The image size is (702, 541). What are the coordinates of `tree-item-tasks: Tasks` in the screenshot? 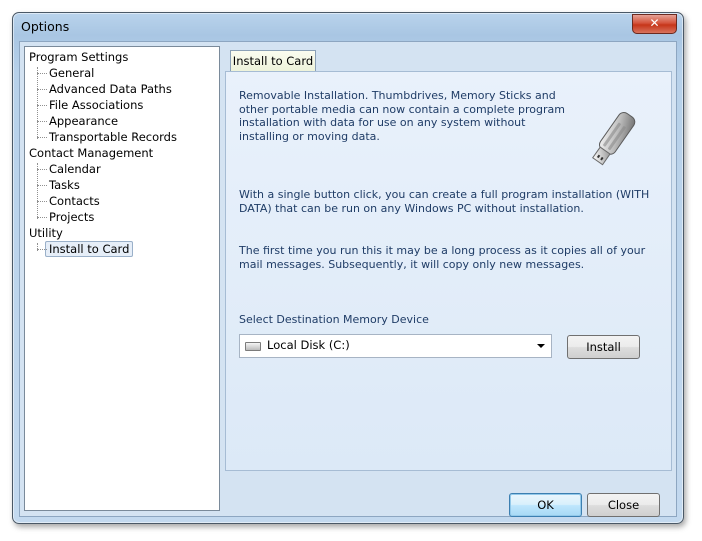 It's located at (58, 185).